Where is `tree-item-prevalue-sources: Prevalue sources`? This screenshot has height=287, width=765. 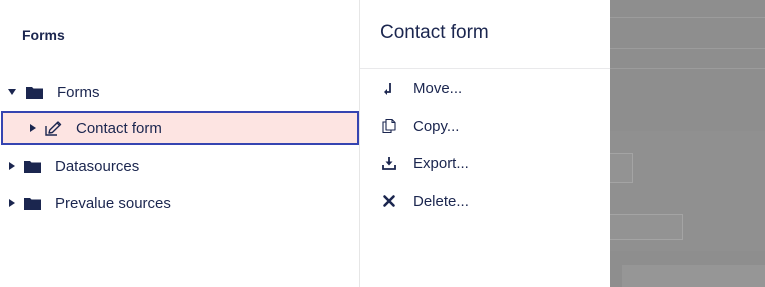 tree-item-prevalue-sources: Prevalue sources is located at coordinates (179, 203).